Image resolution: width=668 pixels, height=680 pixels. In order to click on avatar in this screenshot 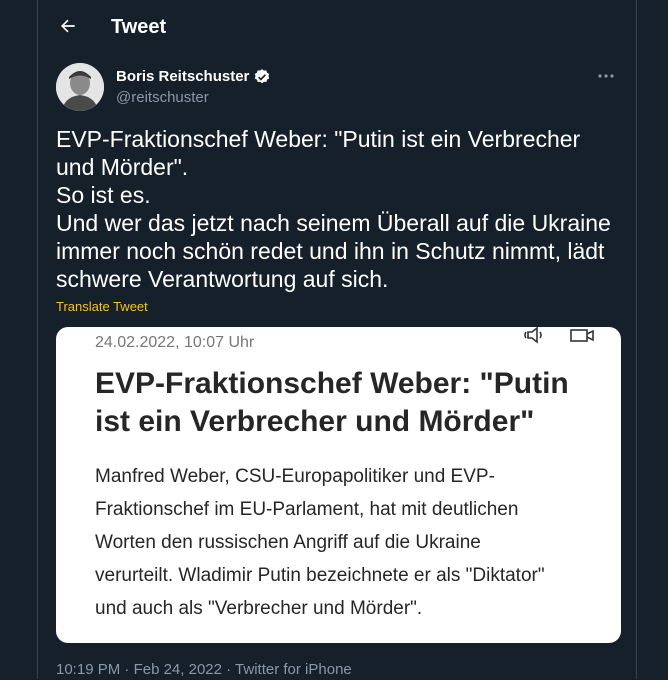, I will do `click(80, 87)`.